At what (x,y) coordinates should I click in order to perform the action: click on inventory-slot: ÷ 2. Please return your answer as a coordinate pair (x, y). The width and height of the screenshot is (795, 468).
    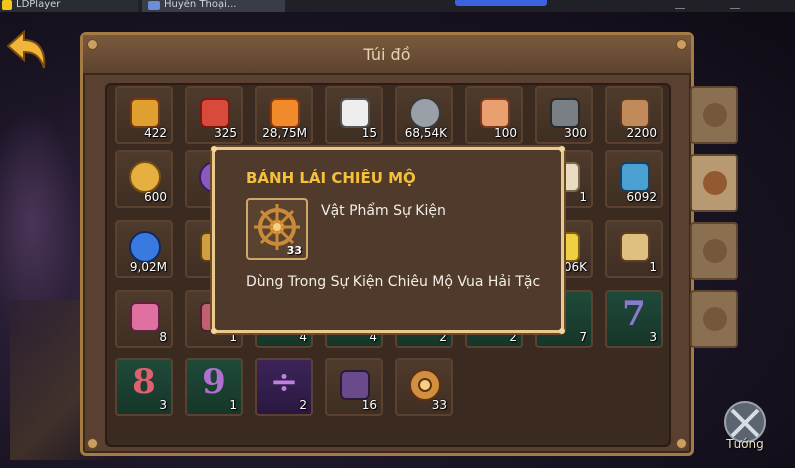
    Looking at the image, I should click on (284, 387).